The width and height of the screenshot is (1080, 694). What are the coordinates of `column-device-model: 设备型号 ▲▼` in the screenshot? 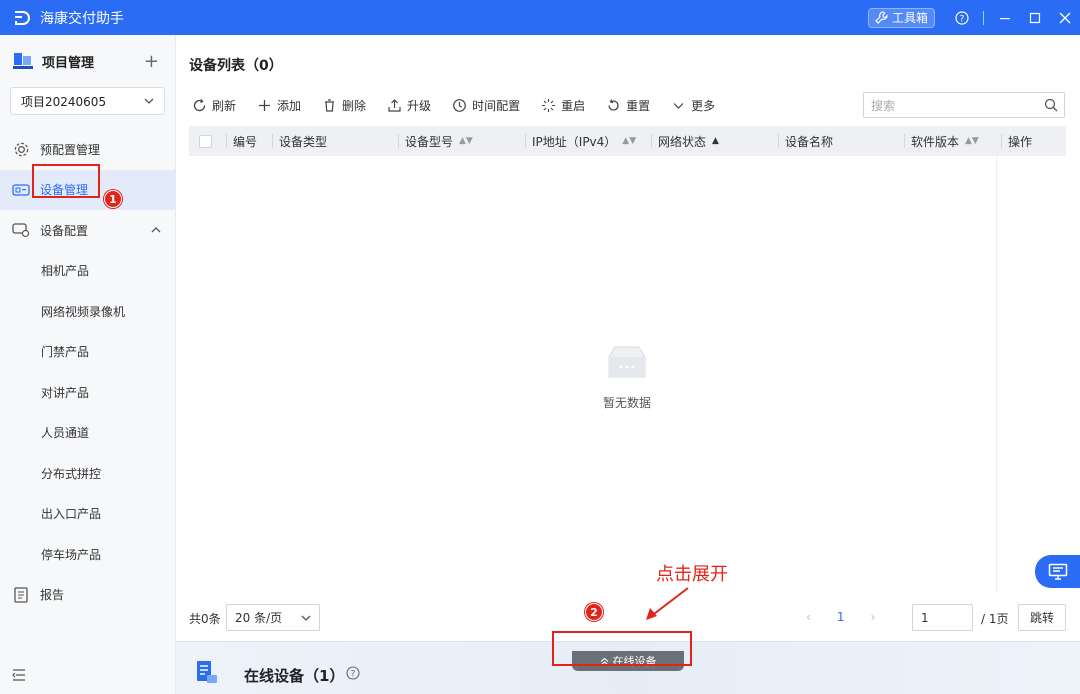 It's located at (435, 141).